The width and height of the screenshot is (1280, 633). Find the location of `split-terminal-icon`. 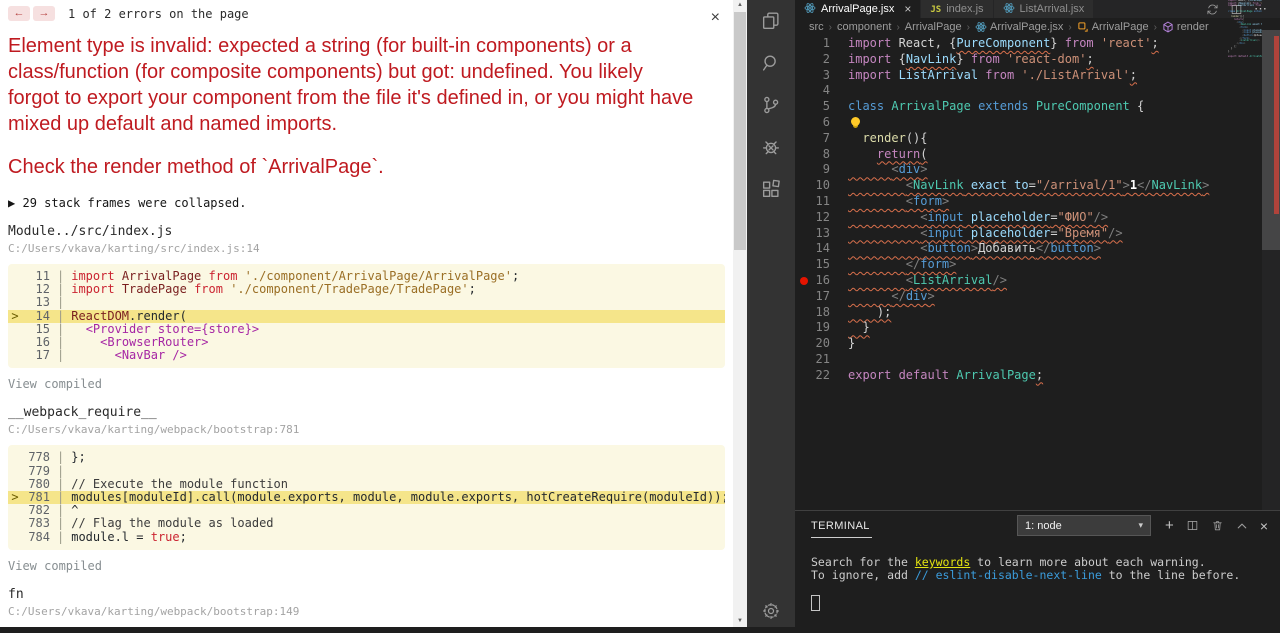

split-terminal-icon is located at coordinates (1192, 525).